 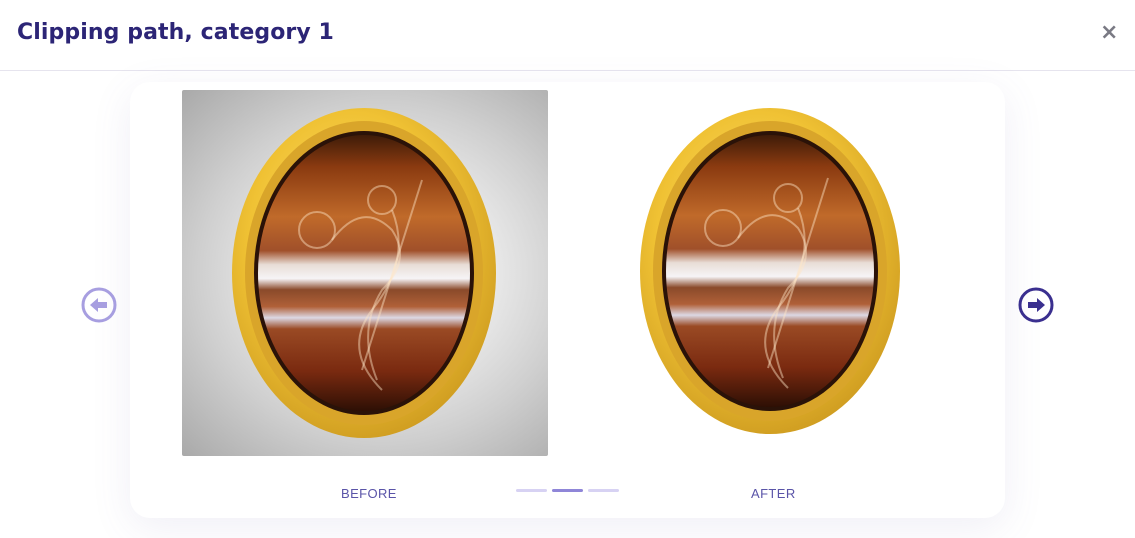 I want to click on after-label: AFTER, so click(x=773, y=493).